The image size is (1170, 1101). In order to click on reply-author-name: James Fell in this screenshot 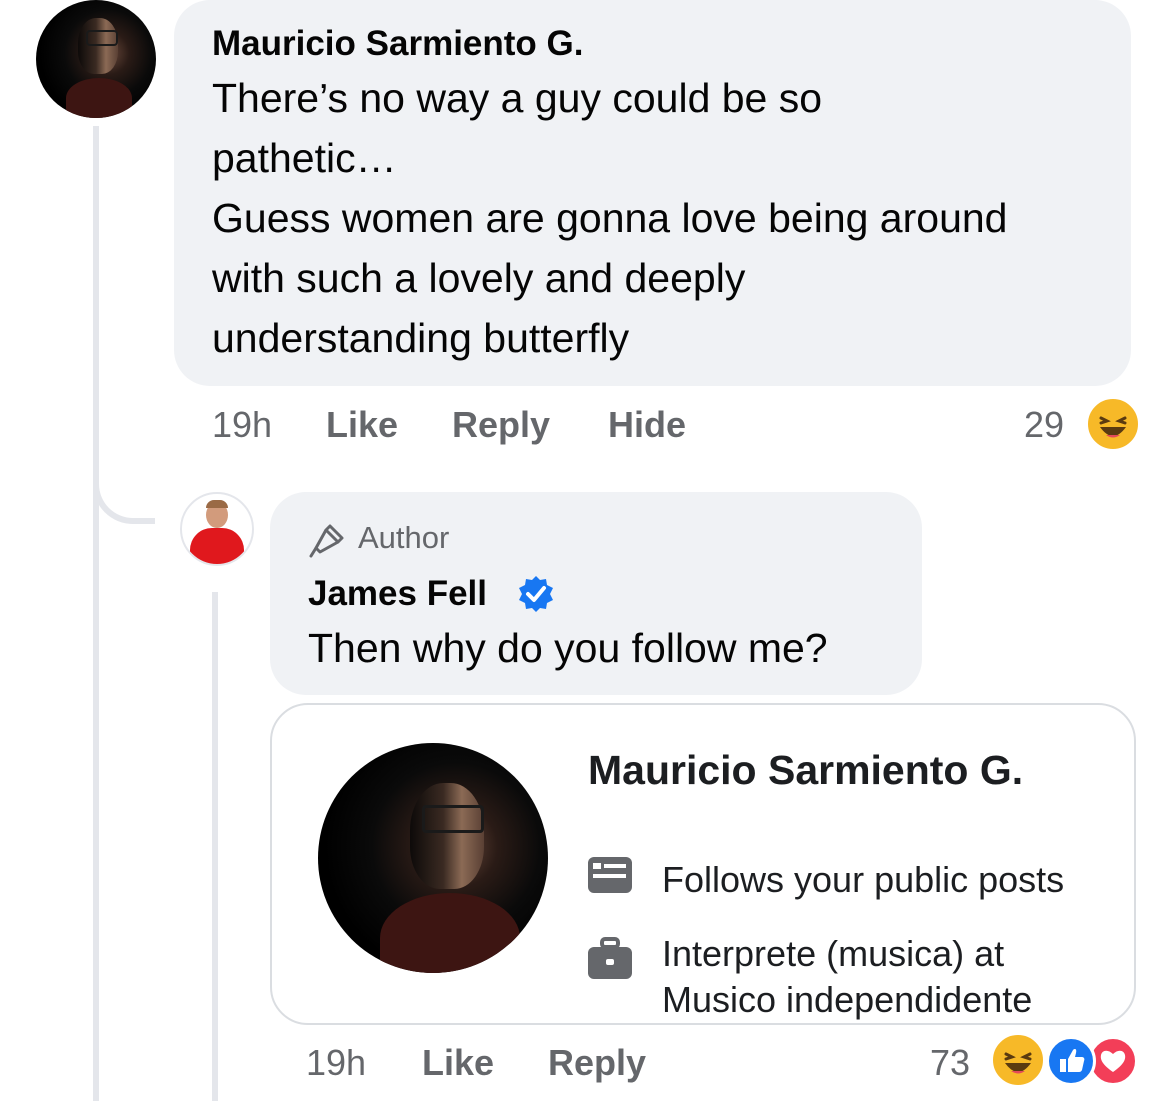, I will do `click(397, 594)`.